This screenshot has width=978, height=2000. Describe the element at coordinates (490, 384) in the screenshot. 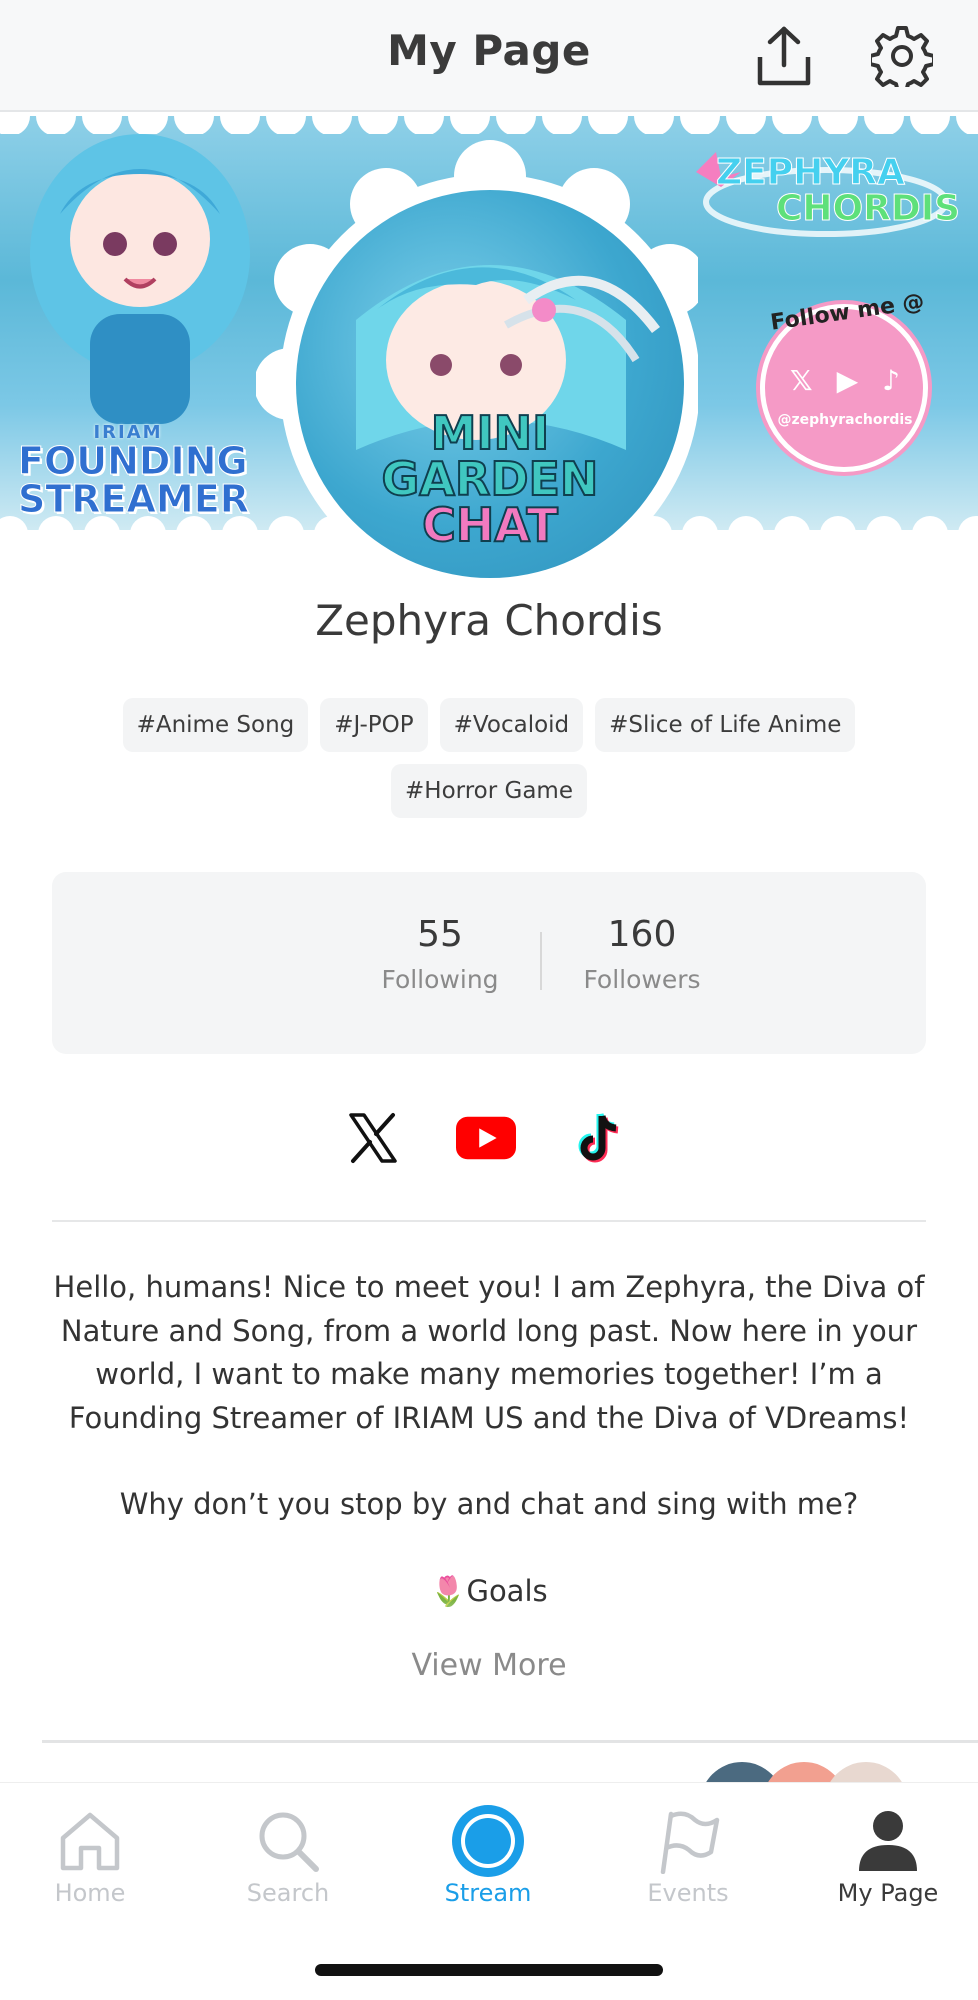

I see `avatar-image: MINI GARDEN CHAT` at that location.